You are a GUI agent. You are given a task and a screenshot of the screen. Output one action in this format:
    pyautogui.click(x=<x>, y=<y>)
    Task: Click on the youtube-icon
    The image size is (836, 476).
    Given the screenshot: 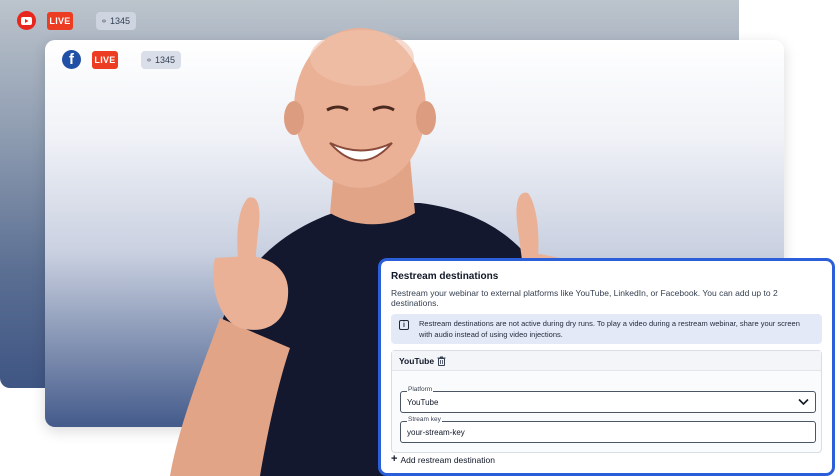 What is the action you would take?
    pyautogui.click(x=26, y=20)
    